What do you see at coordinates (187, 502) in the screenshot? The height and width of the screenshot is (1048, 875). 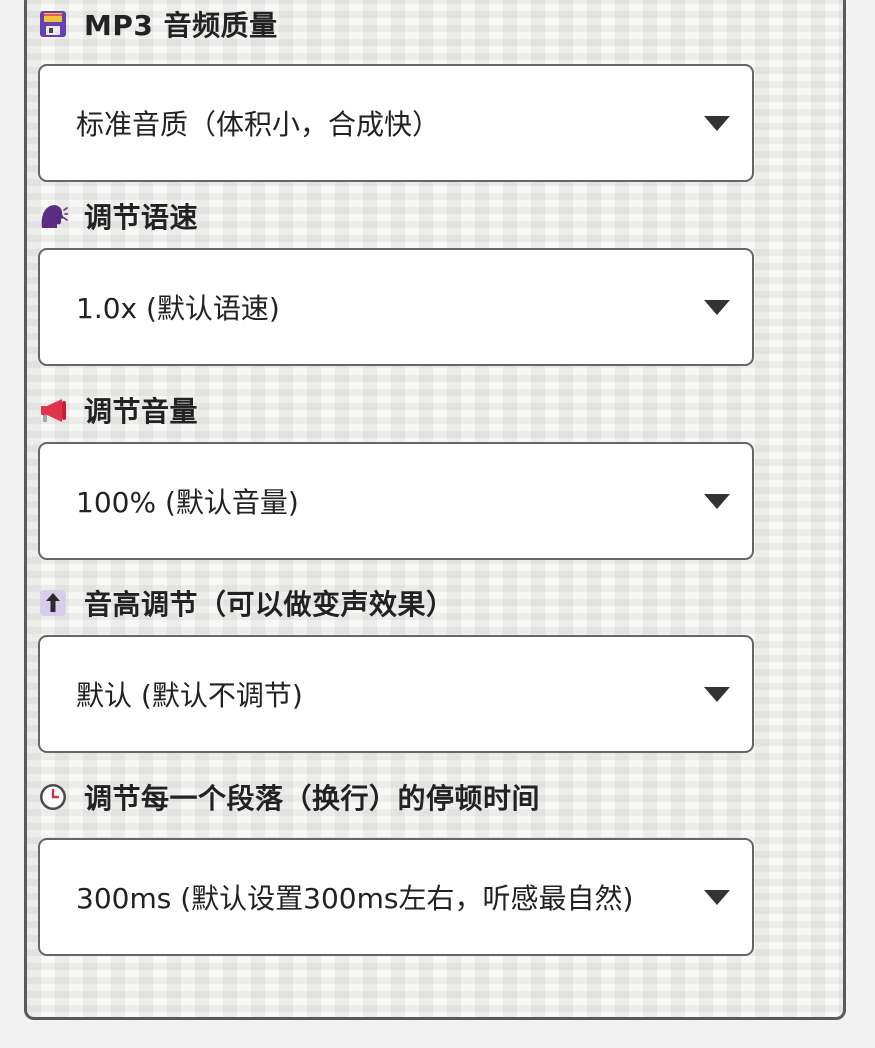 I see `volume-value: 100% (默认音量)` at bounding box center [187, 502].